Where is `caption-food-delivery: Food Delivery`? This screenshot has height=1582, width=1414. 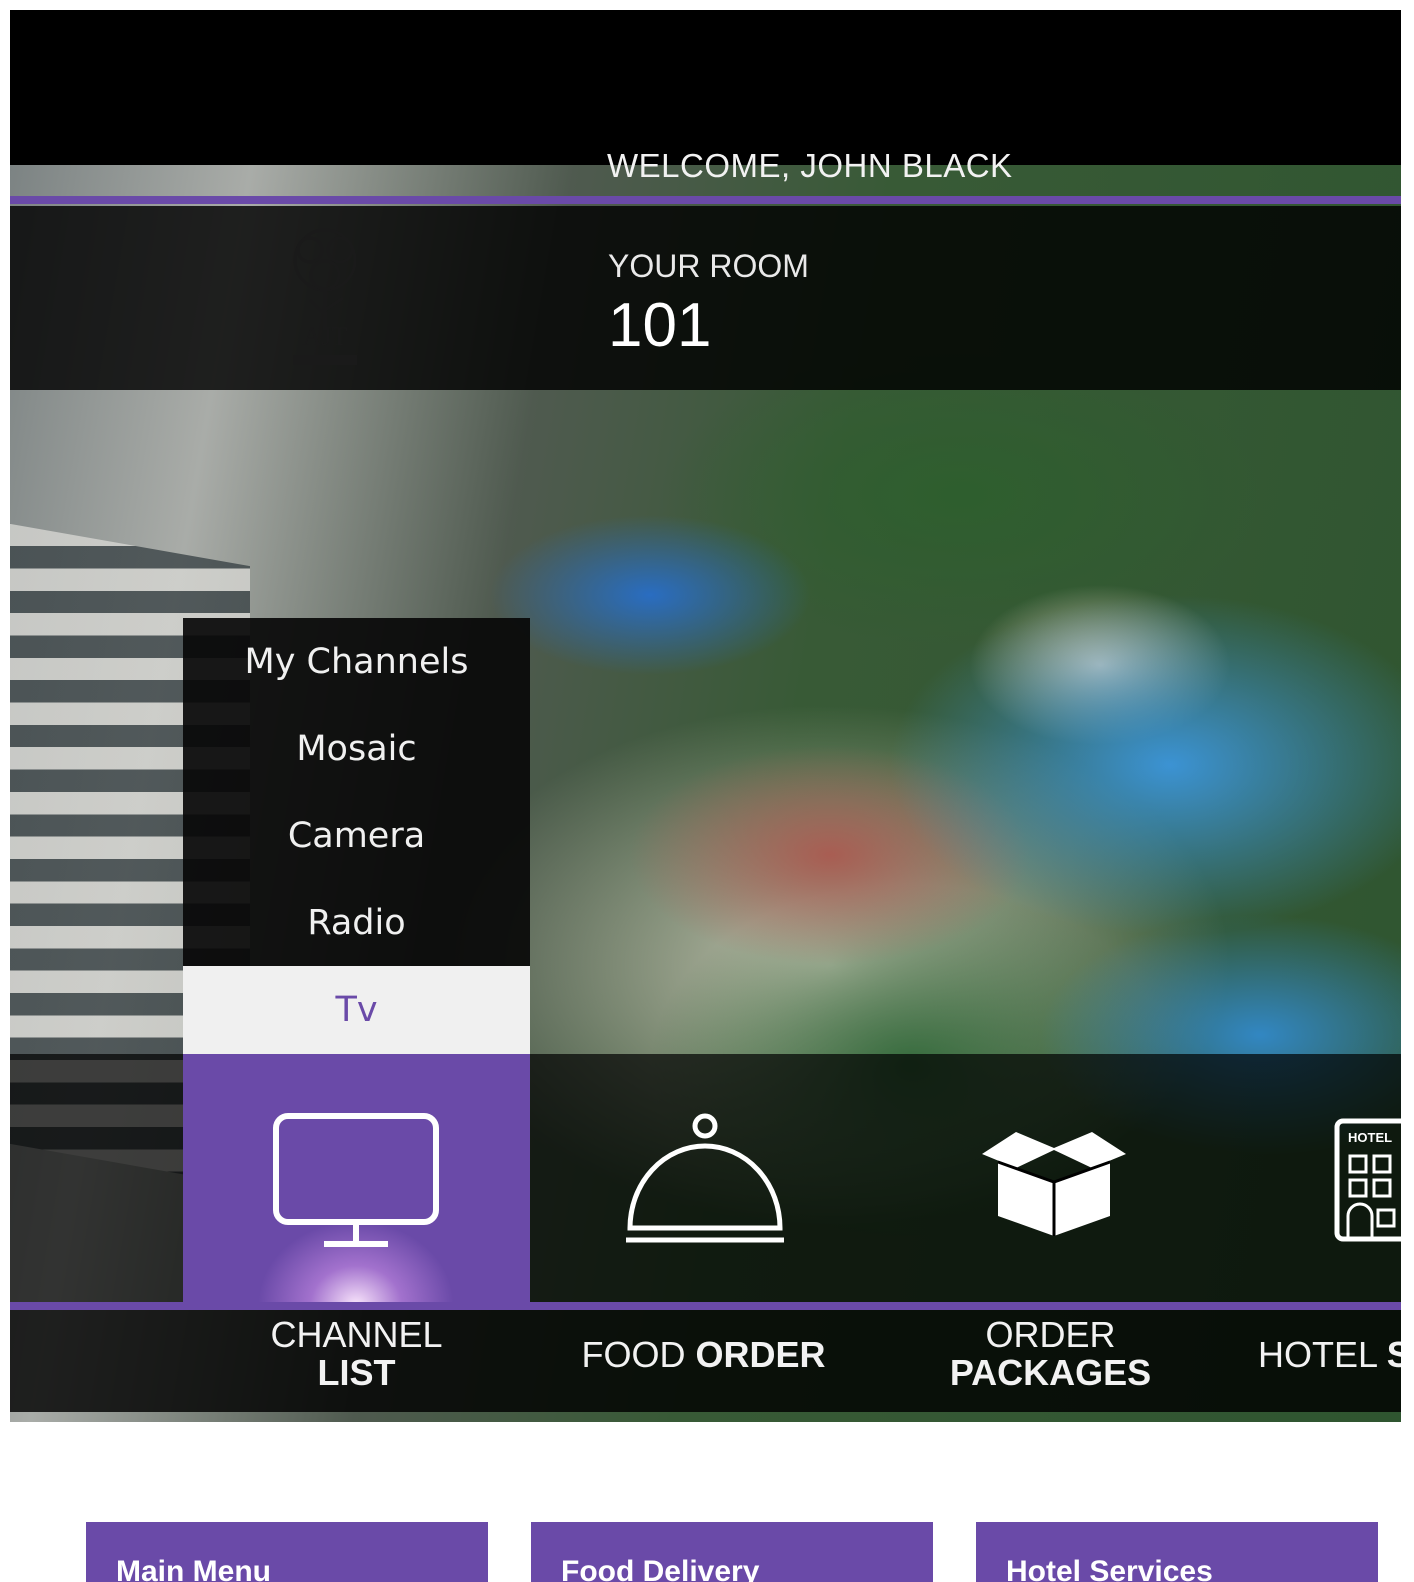 caption-food-delivery: Food Delivery is located at coordinates (732, 1552).